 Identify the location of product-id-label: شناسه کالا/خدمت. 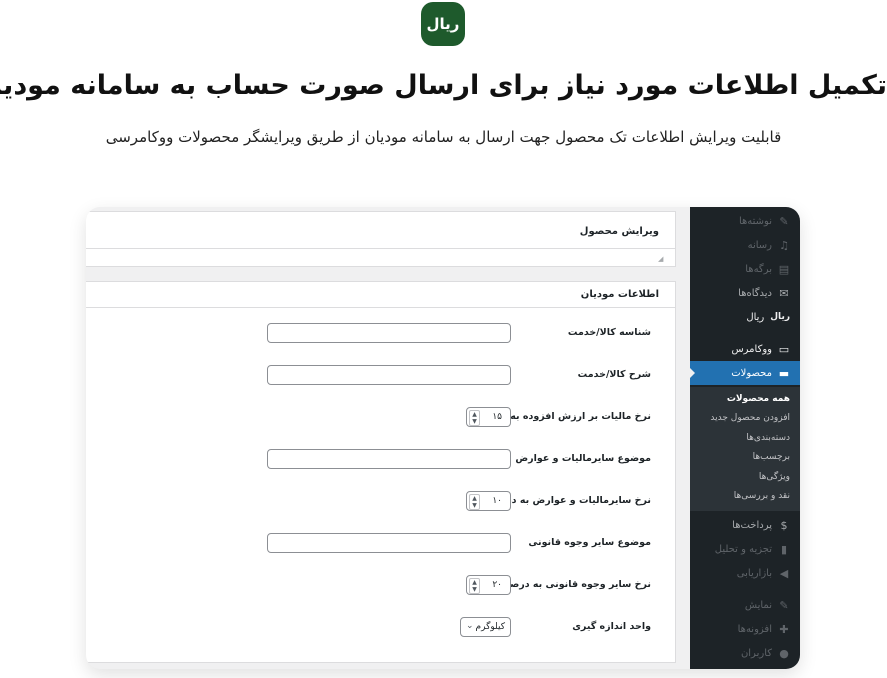
(609, 332).